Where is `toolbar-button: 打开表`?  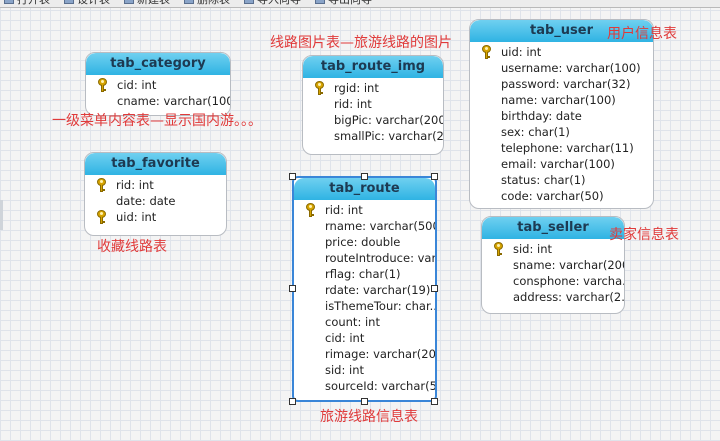 toolbar-button: 打开表 is located at coordinates (27, 2).